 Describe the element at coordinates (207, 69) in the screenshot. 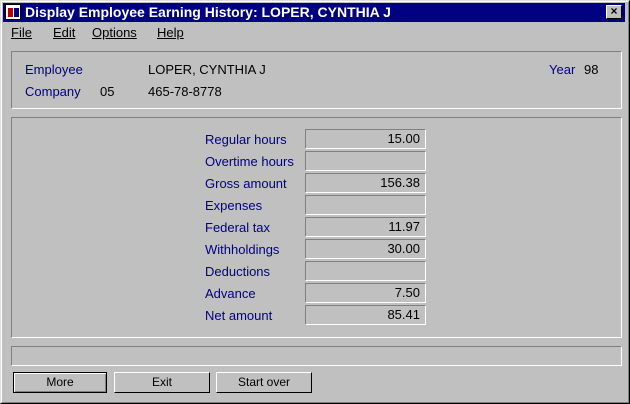

I see `employee-name: LOPER, CYNTHIA J` at that location.